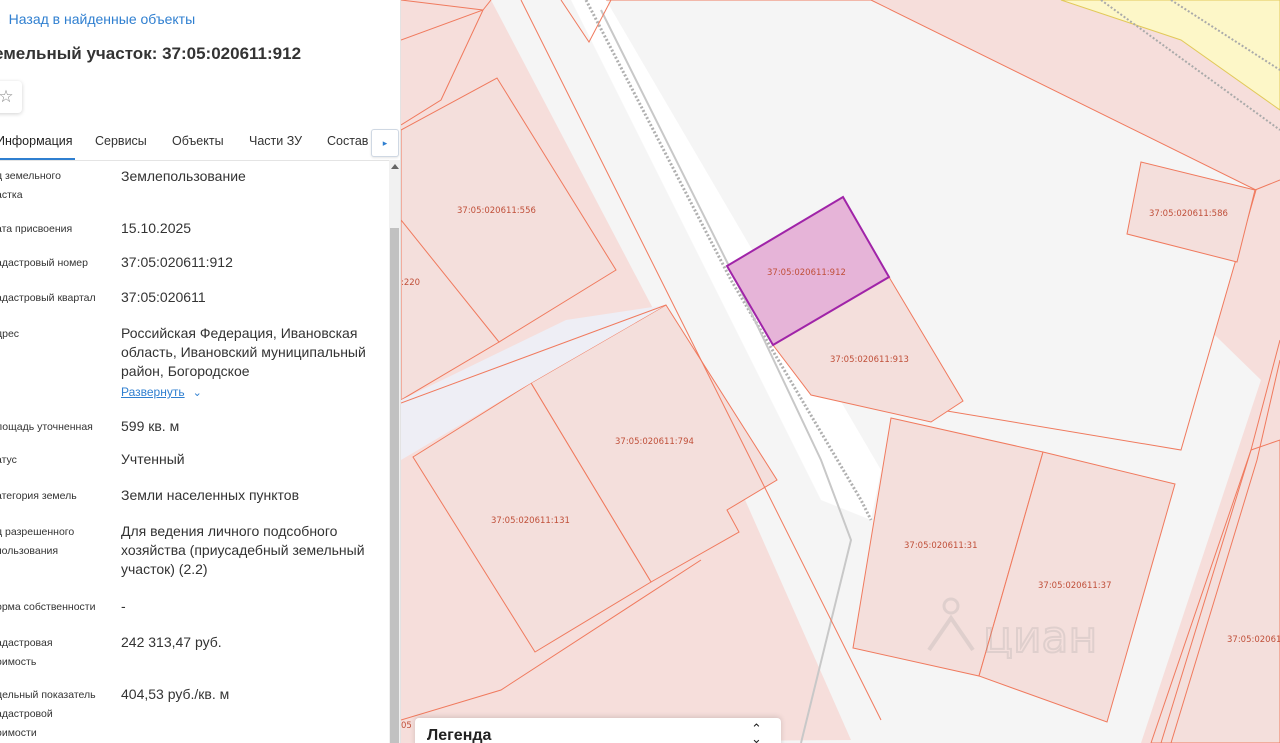 The height and width of the screenshot is (743, 1280). Describe the element at coordinates (654, 442) in the screenshot. I see `parcel-label: 37:05:020611:794` at that location.